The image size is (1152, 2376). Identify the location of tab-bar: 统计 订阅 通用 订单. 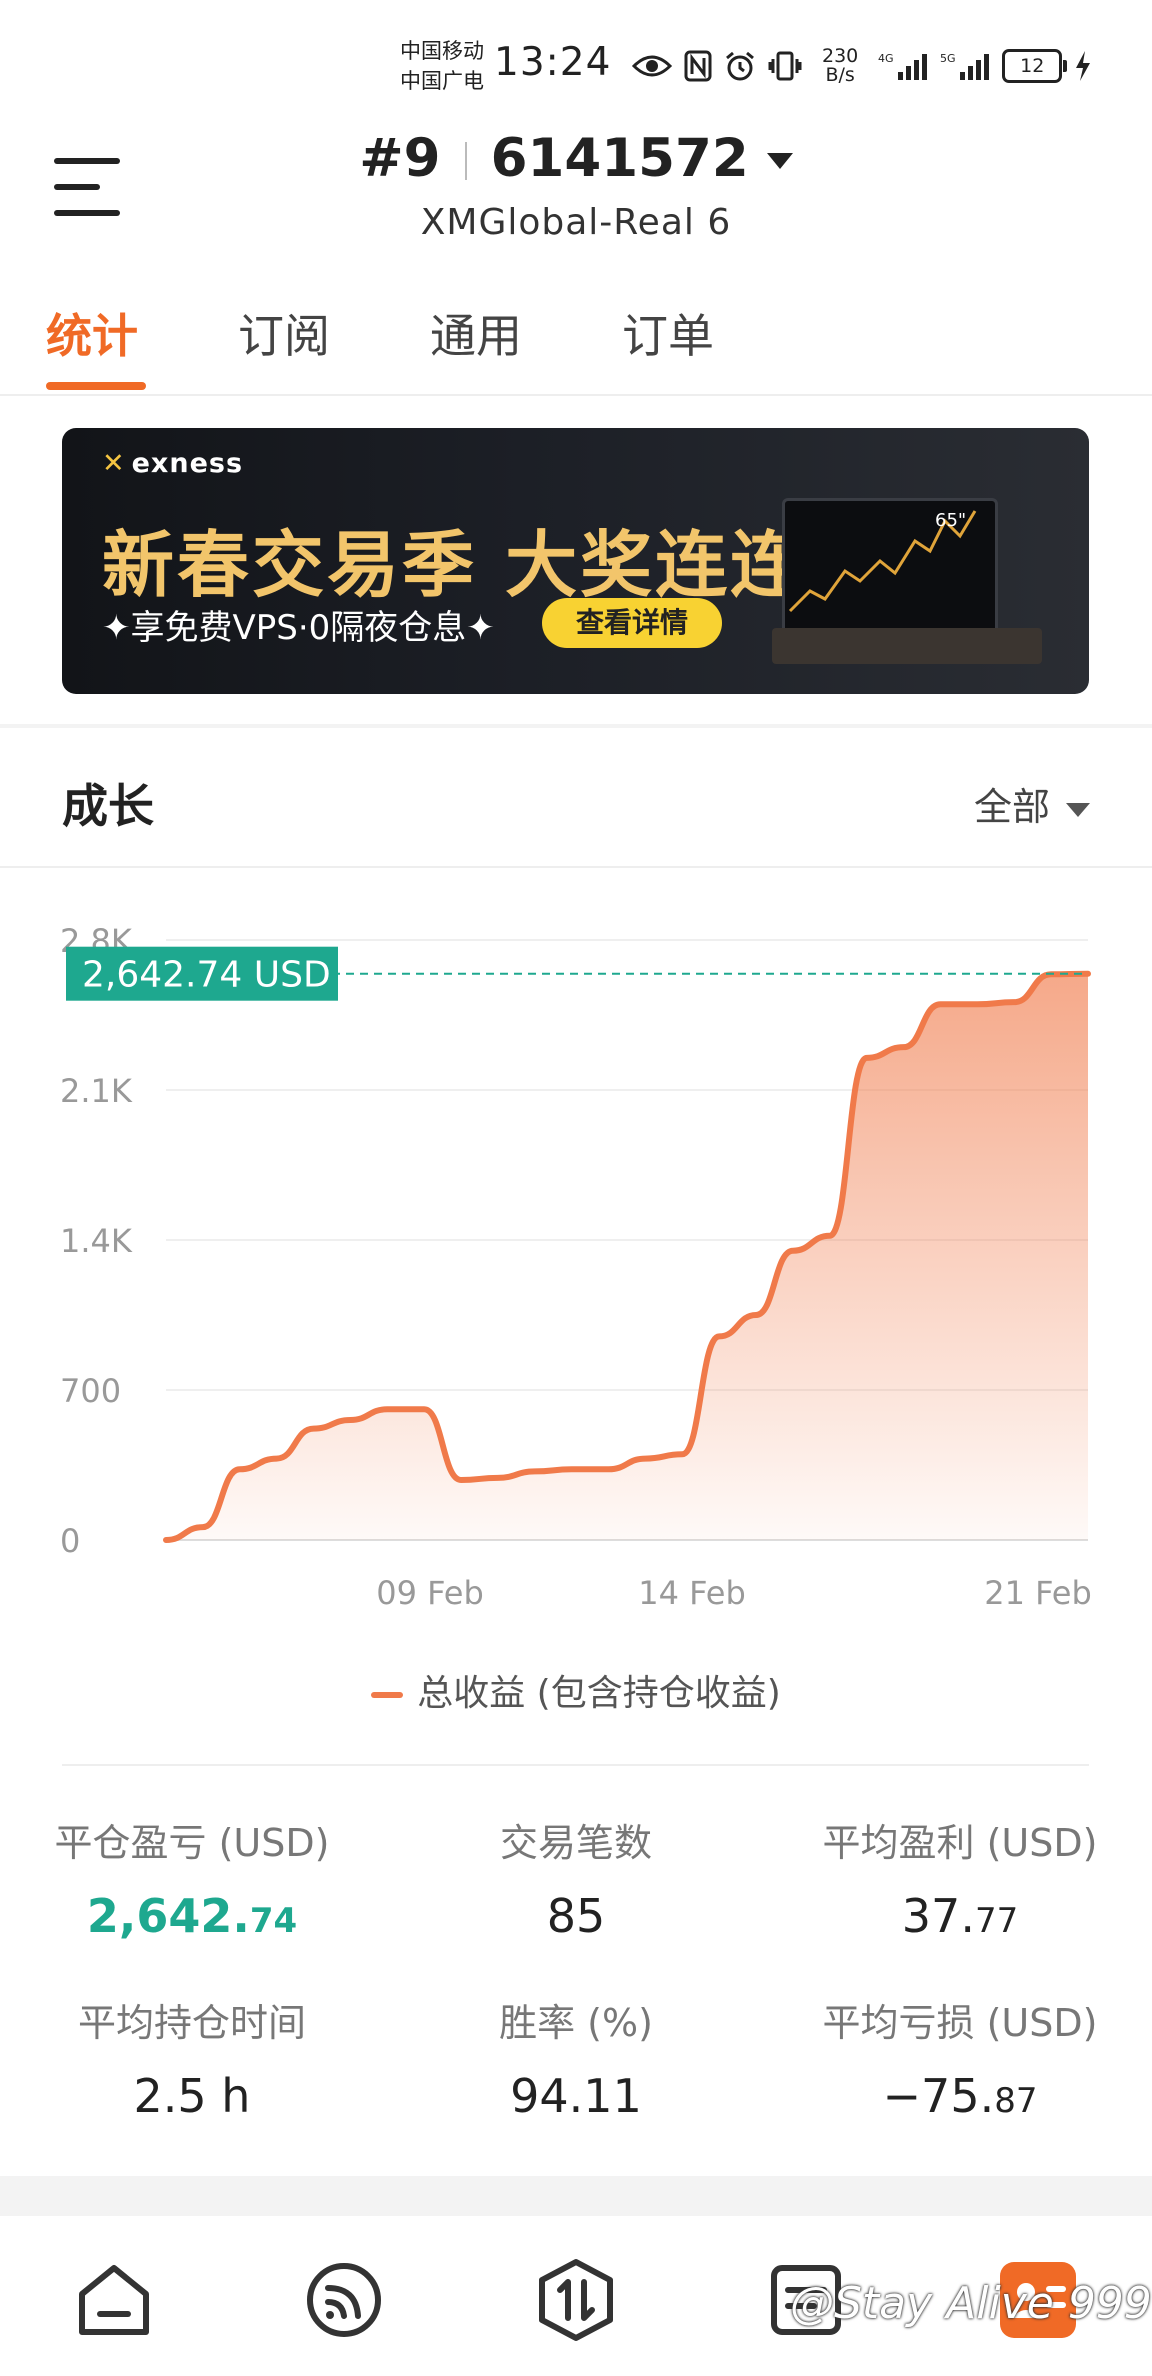
(576, 343).